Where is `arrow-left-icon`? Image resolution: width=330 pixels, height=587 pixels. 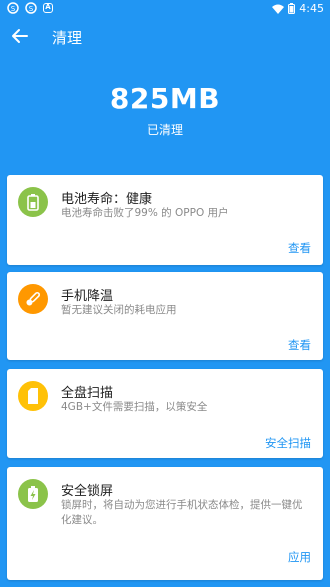 arrow-left-icon is located at coordinates (20, 36).